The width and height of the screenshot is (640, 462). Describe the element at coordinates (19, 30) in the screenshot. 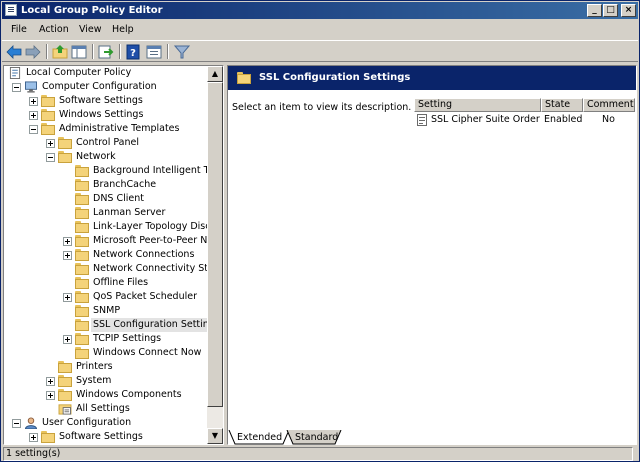

I see `menu-file: File` at that location.